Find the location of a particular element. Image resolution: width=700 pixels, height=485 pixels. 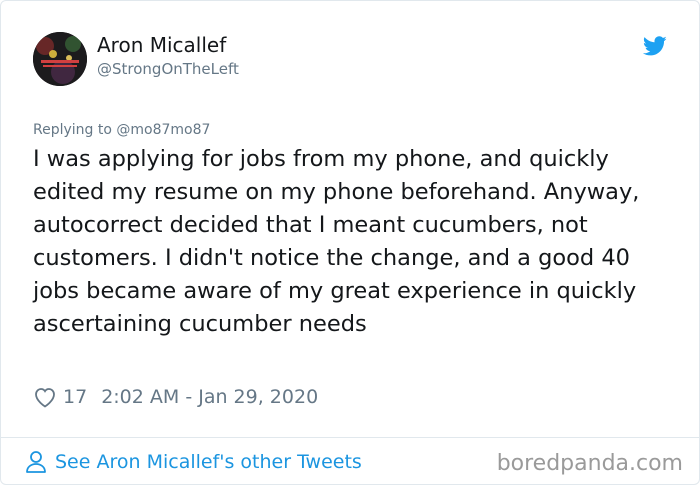

timestamp: 2:02 AM - Jan 29, 2020 is located at coordinates (209, 397).